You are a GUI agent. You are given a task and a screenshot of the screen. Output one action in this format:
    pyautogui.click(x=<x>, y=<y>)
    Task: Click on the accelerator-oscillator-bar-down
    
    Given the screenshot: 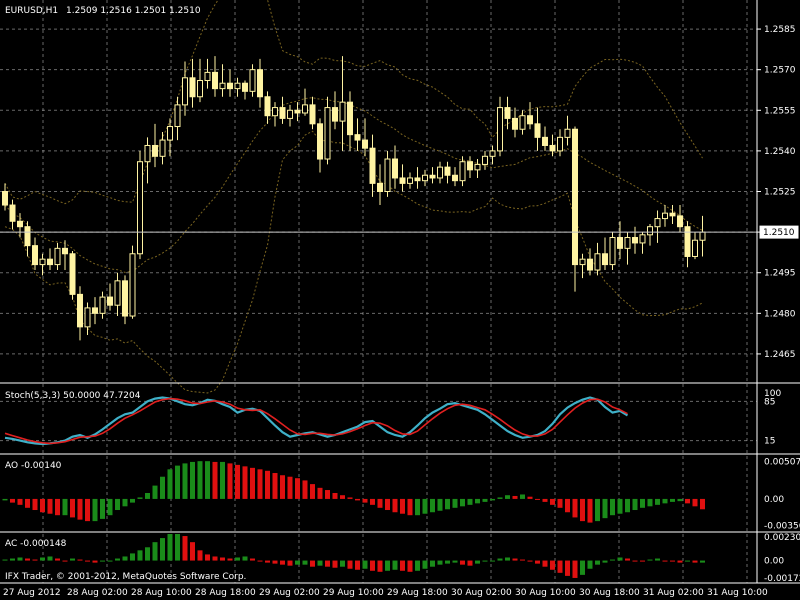 What is the action you would take?
    pyautogui.click(x=200, y=555)
    